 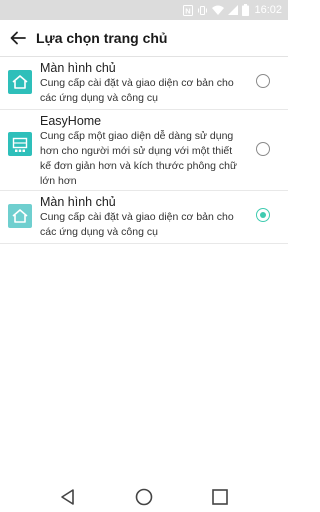 What do you see at coordinates (144, 10) in the screenshot?
I see `status-bar: N 16:02` at bounding box center [144, 10].